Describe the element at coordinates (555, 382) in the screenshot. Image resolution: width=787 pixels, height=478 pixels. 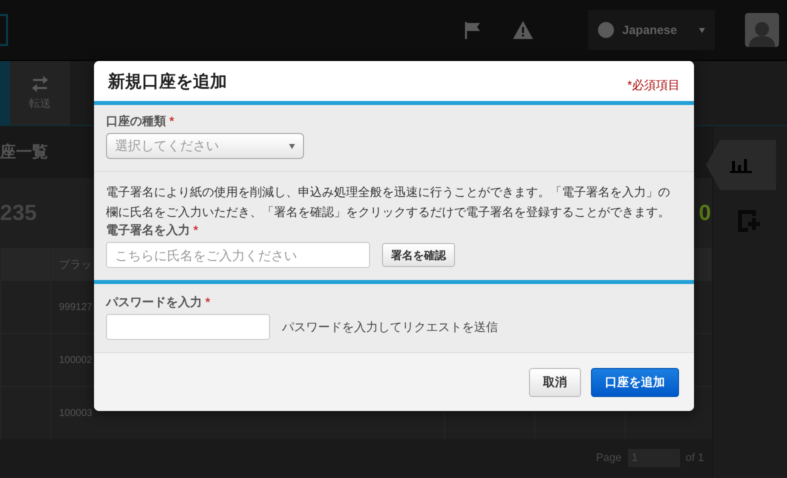
I see `cancel-button: 取消` at that location.